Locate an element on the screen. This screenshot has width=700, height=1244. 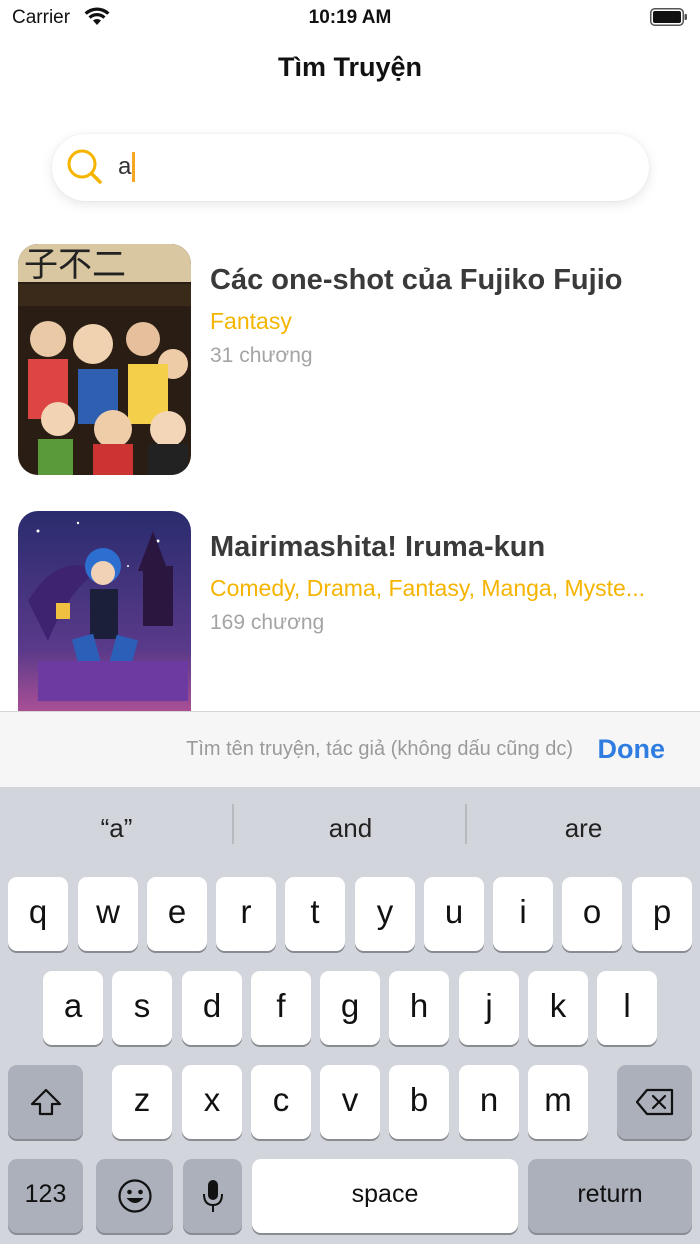
delete-key is located at coordinates (654, 1102).